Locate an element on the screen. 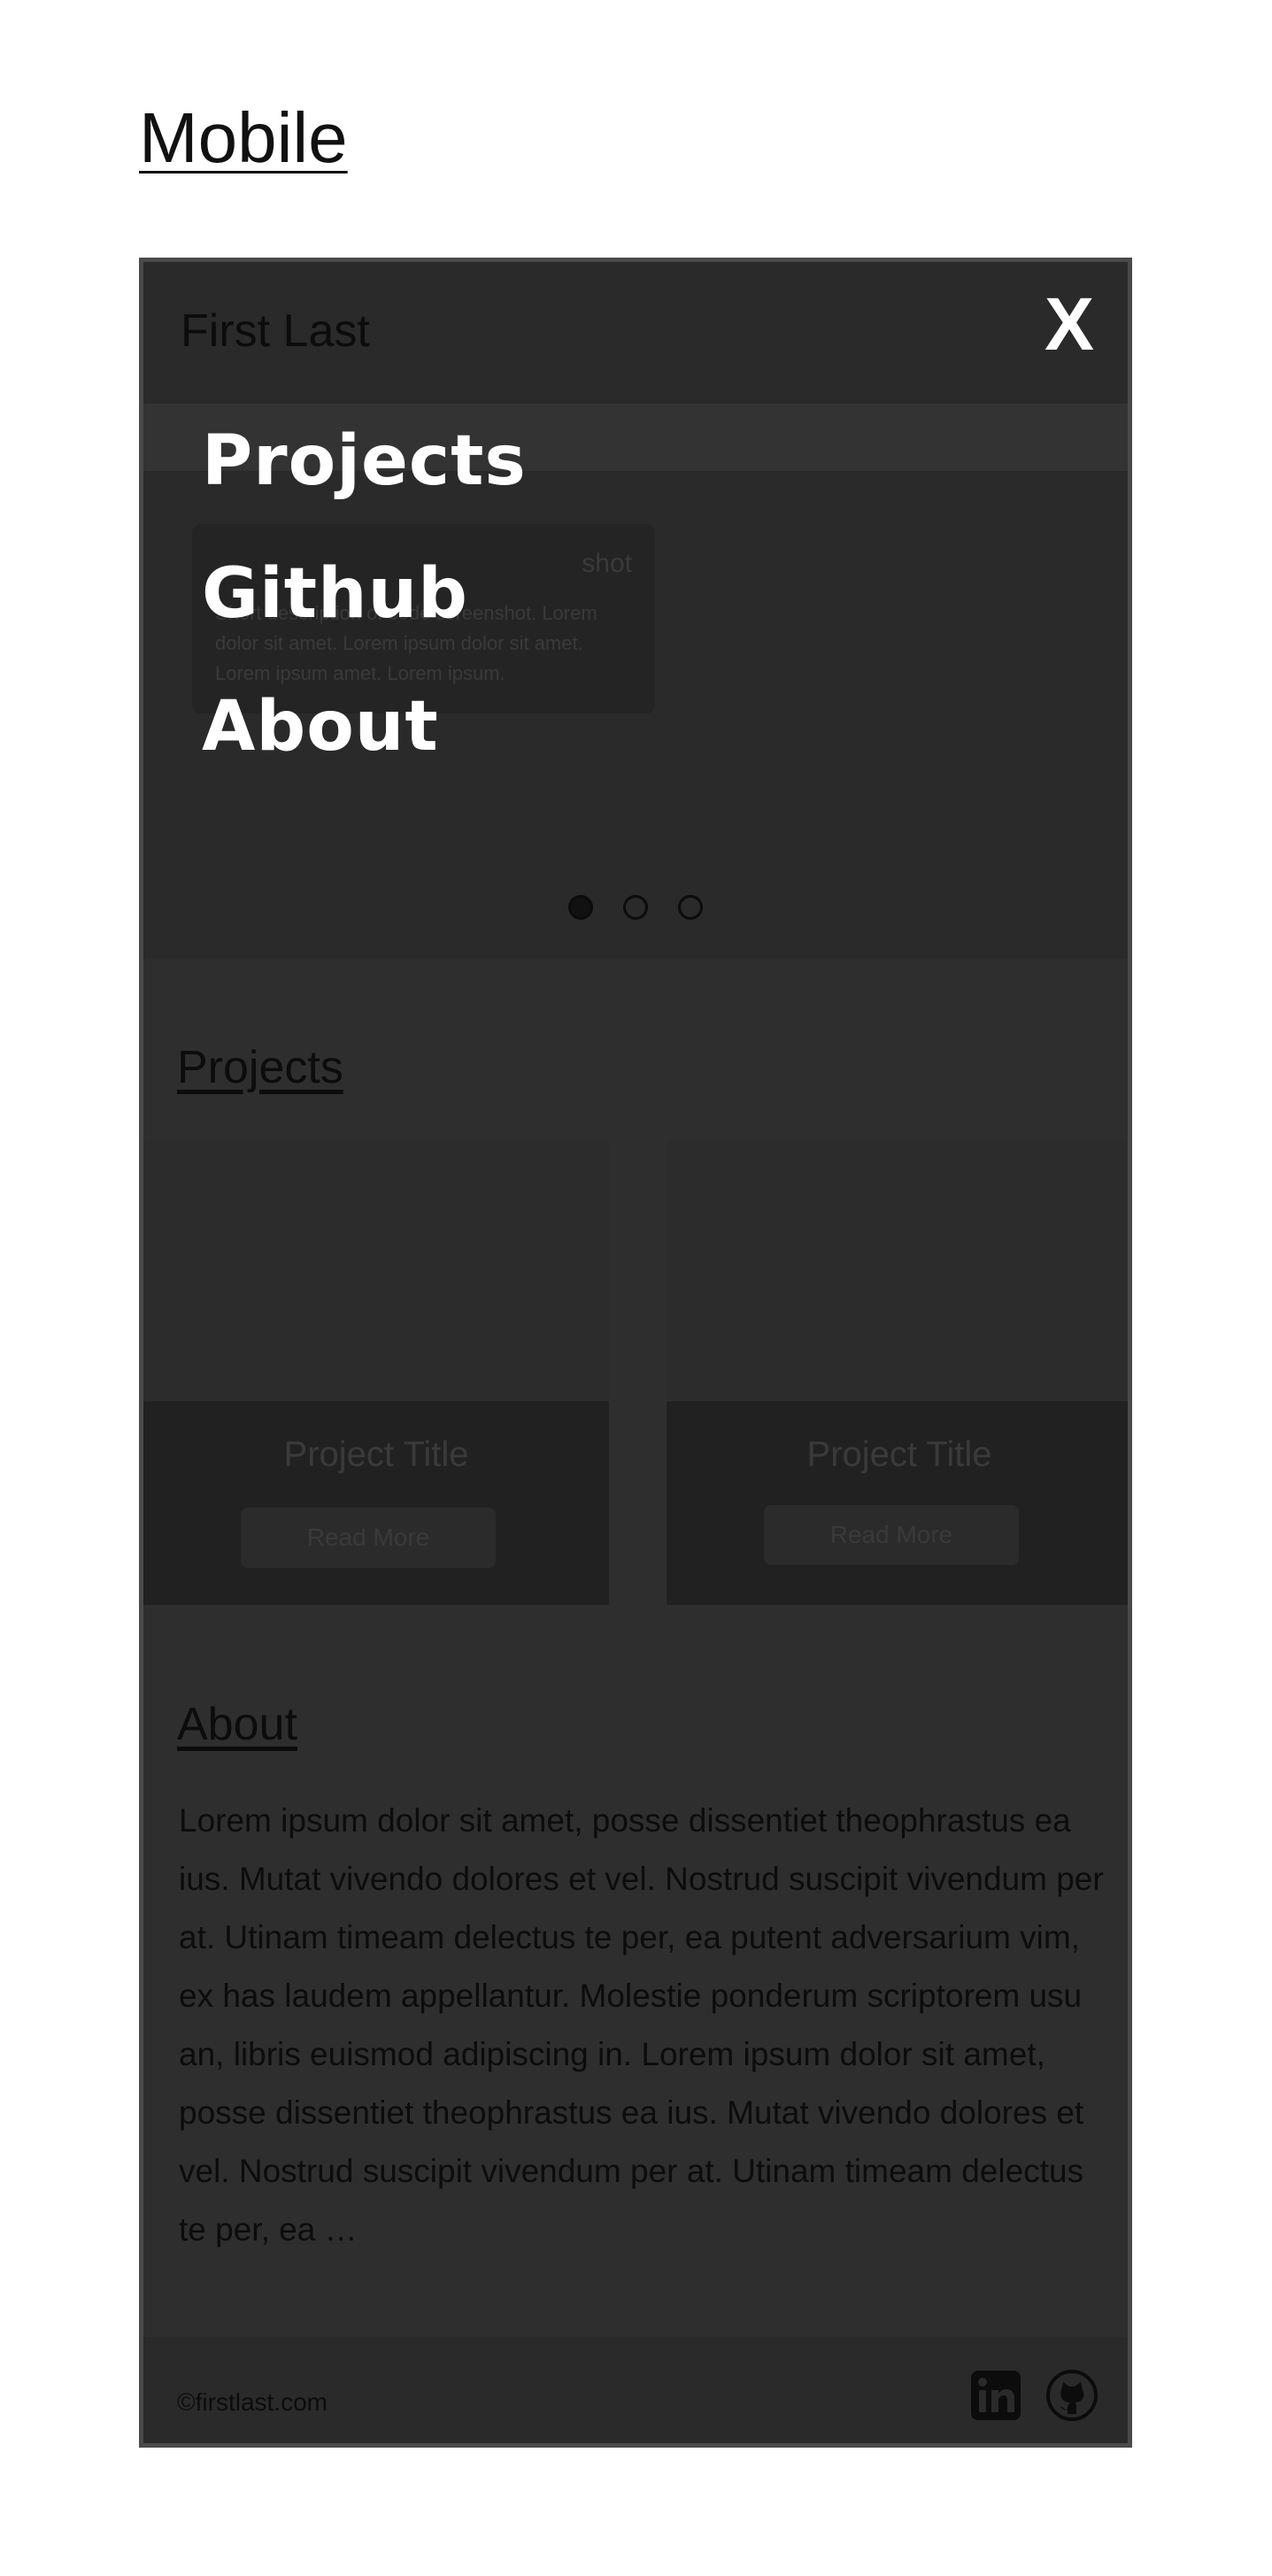 This screenshot has width=1272, height=2576. footer: ©firstlast.com is located at coordinates (635, 2390).